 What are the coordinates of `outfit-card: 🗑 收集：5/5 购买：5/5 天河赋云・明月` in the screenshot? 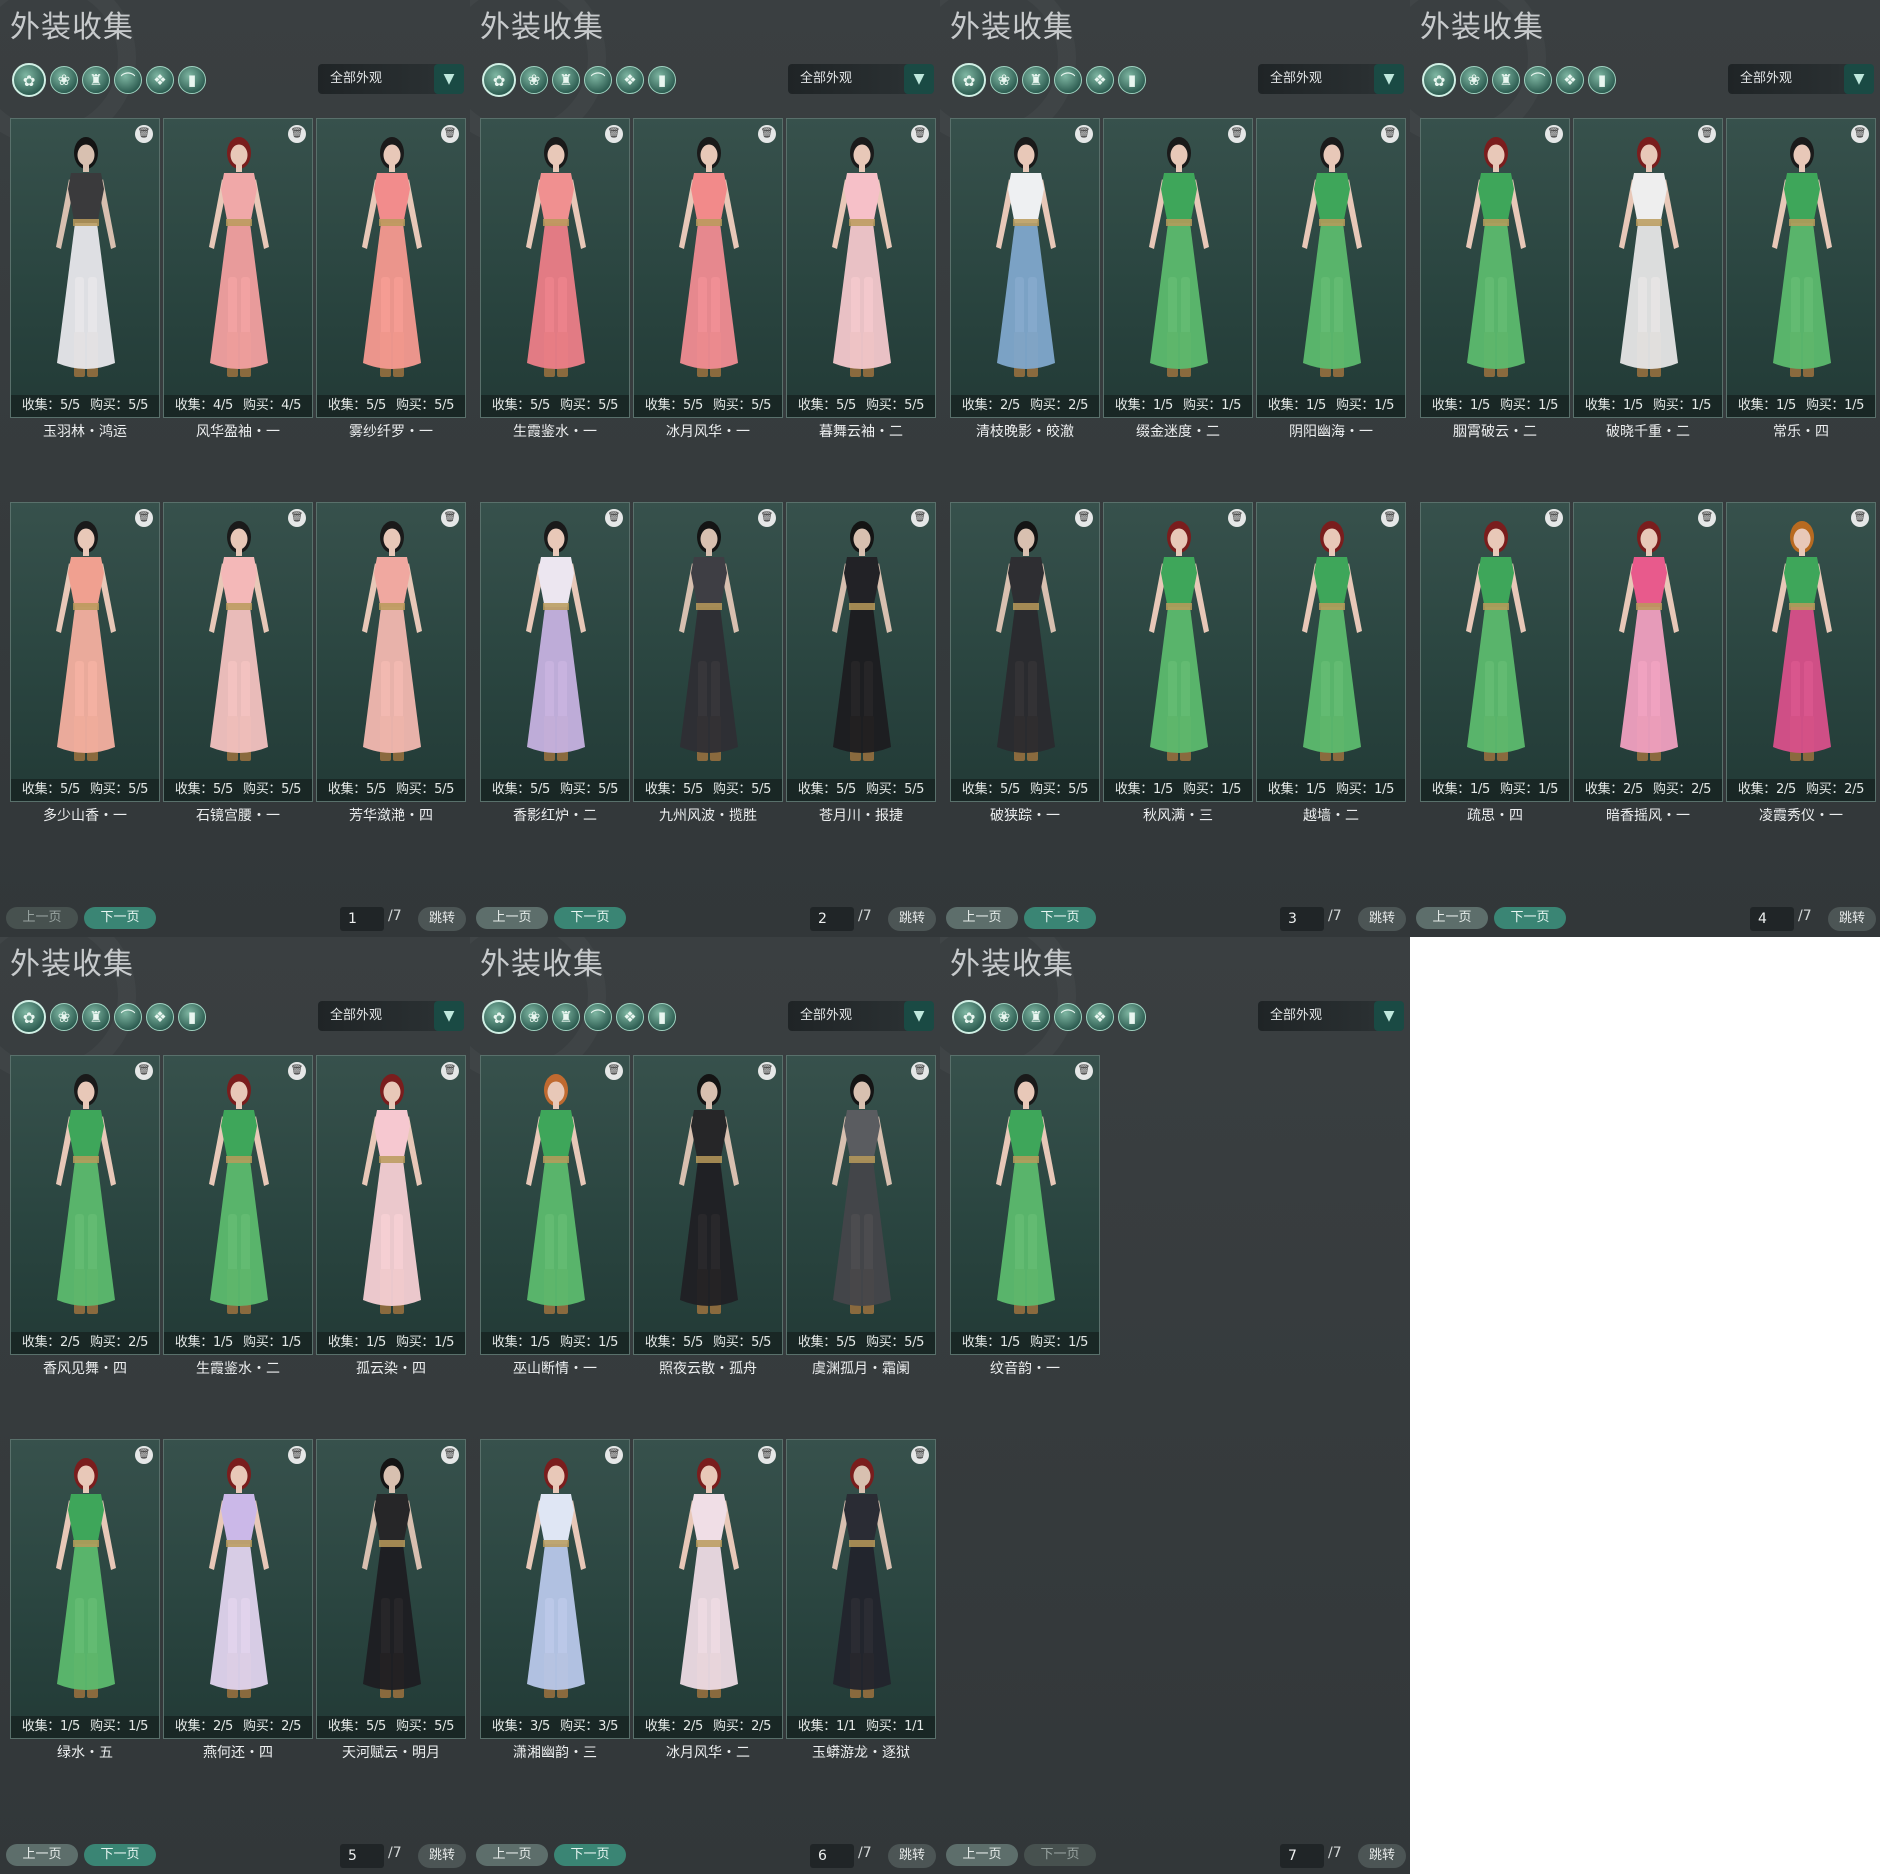 It's located at (391, 1604).